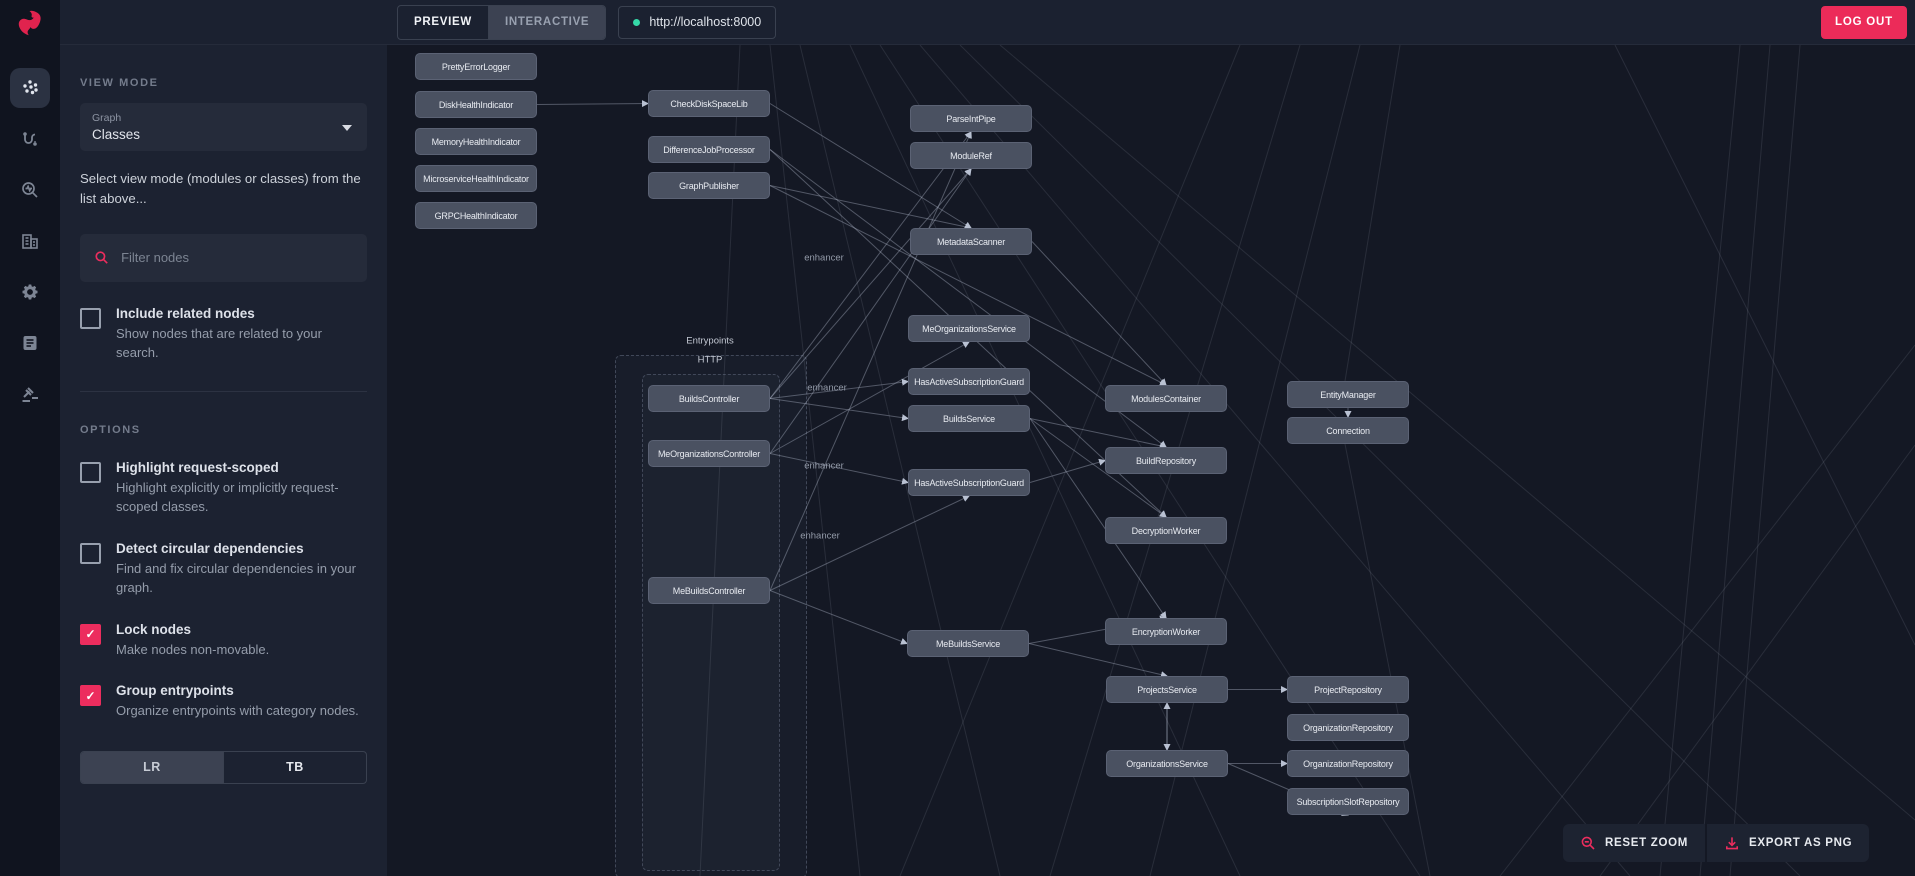 This screenshot has width=1915, height=876. I want to click on export-png-button: EXPORT AS PNG, so click(1788, 843).